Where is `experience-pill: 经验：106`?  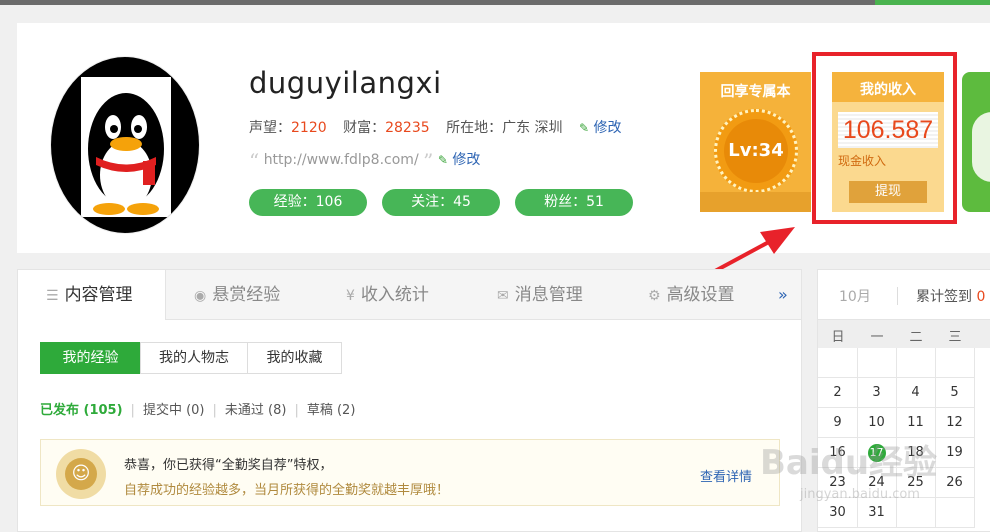
experience-pill: 经验：106 is located at coordinates (308, 202).